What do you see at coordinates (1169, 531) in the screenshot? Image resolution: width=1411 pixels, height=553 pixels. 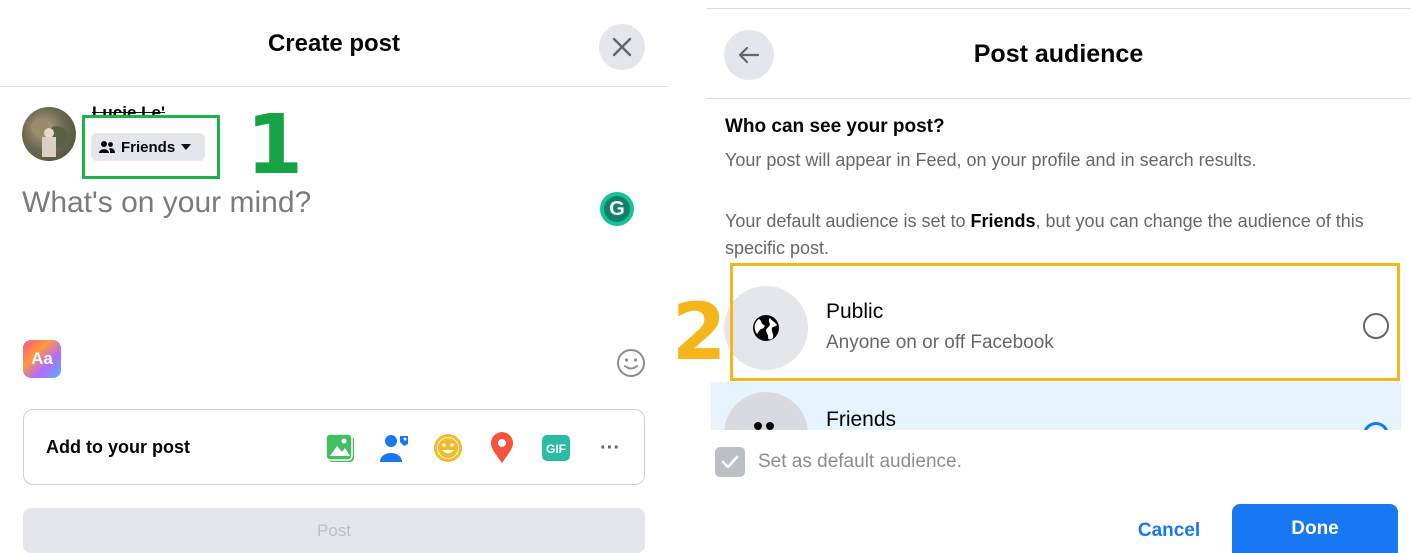 I see `cancel-button: Cancel` at bounding box center [1169, 531].